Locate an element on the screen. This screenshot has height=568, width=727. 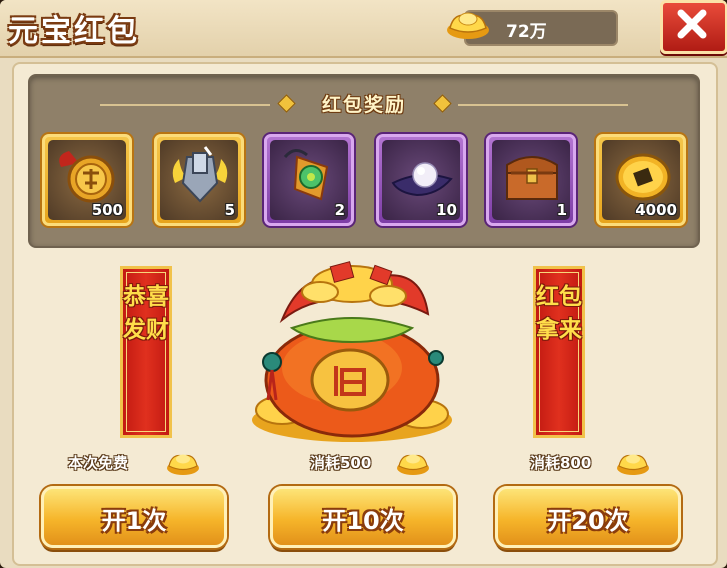
banner-right: 红包拿来 is located at coordinates (559, 352).